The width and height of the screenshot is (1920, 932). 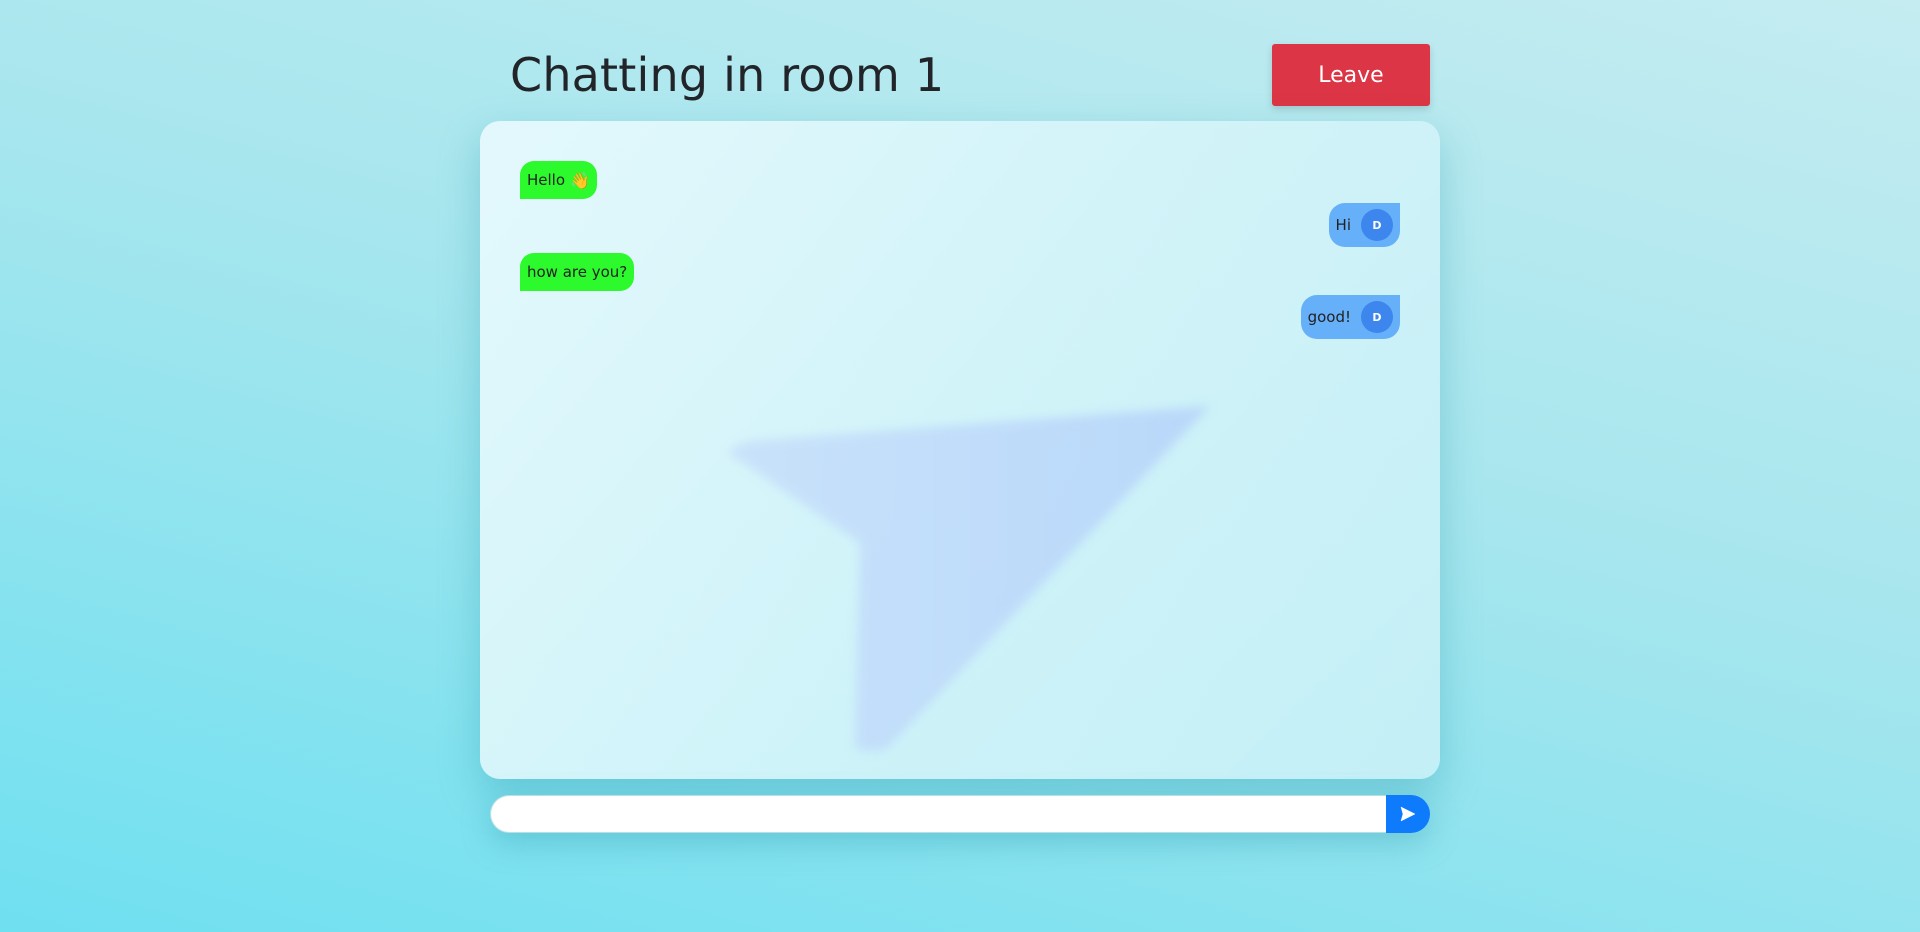 I want to click on sent-message: good! D, so click(x=1350, y=317).